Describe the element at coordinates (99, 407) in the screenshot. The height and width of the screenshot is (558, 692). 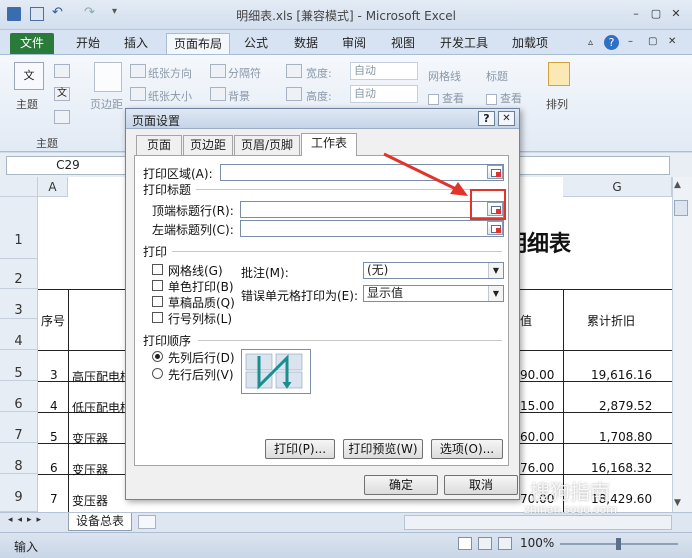
I see `cell-name: 低压配电柜` at that location.